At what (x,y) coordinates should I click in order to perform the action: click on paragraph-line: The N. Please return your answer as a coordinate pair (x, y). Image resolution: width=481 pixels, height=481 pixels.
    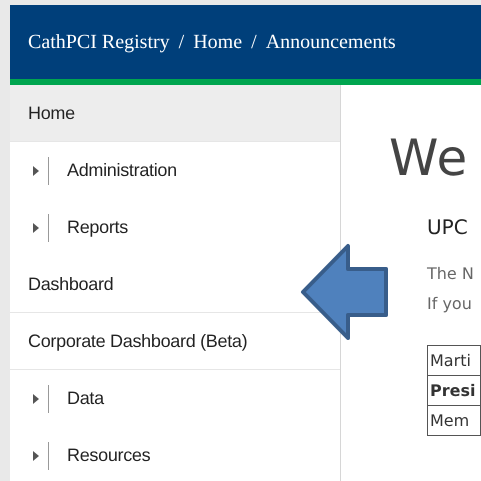
    Looking at the image, I should click on (451, 274).